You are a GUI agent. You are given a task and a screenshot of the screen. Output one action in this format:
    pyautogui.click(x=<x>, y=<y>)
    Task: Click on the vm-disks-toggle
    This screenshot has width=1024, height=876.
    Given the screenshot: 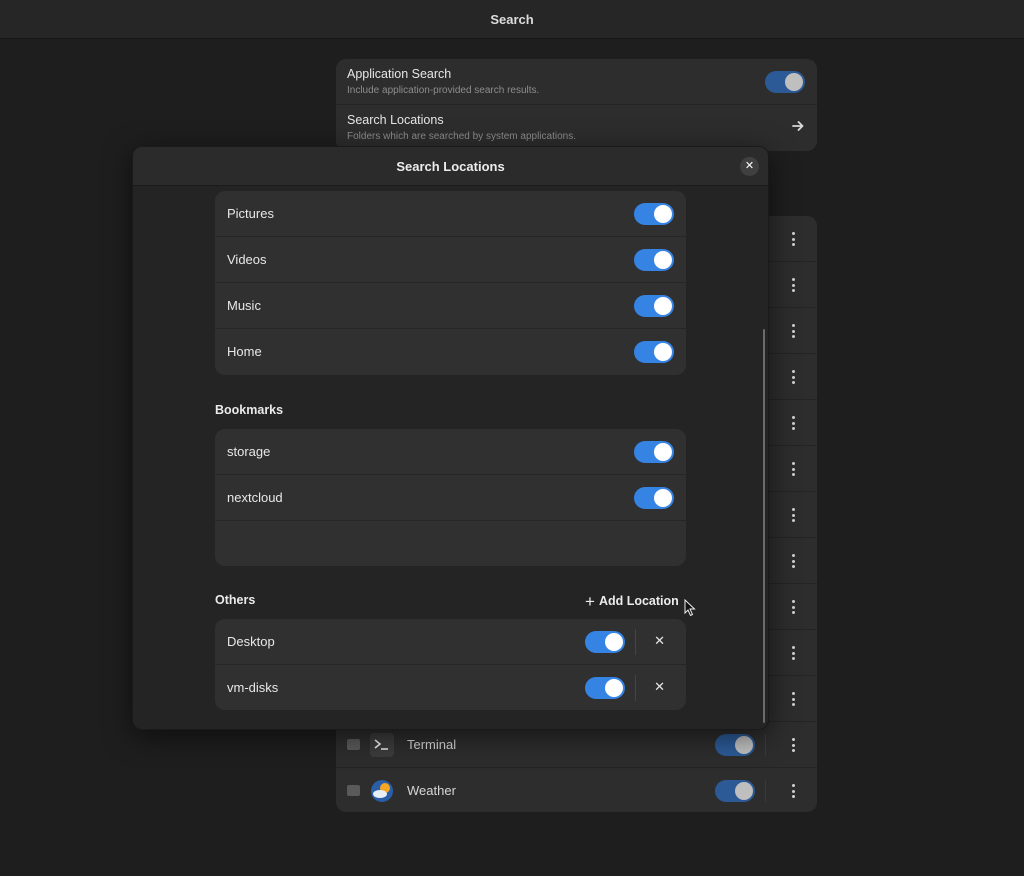 What is the action you would take?
    pyautogui.click(x=605, y=688)
    